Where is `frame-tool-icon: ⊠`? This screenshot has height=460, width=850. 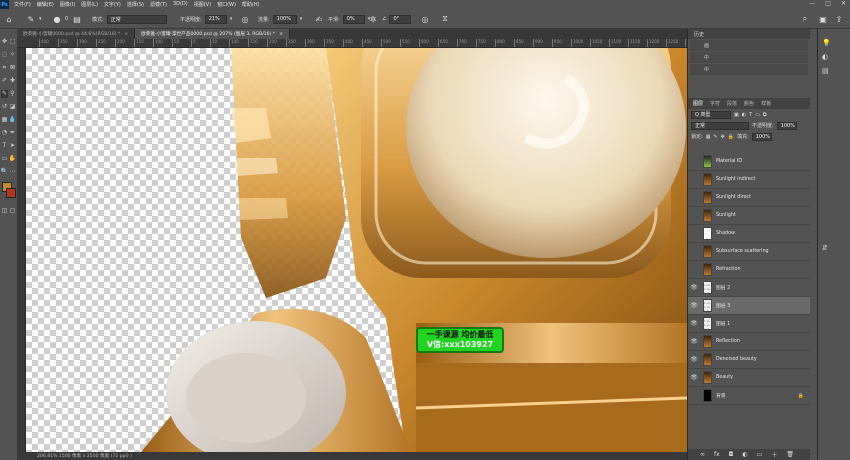 frame-tool-icon: ⊠ is located at coordinates (12, 68).